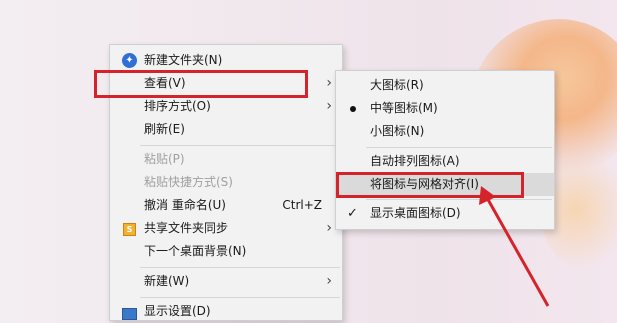 The height and width of the screenshot is (323, 617). I want to click on display-settings-icon, so click(129, 314).